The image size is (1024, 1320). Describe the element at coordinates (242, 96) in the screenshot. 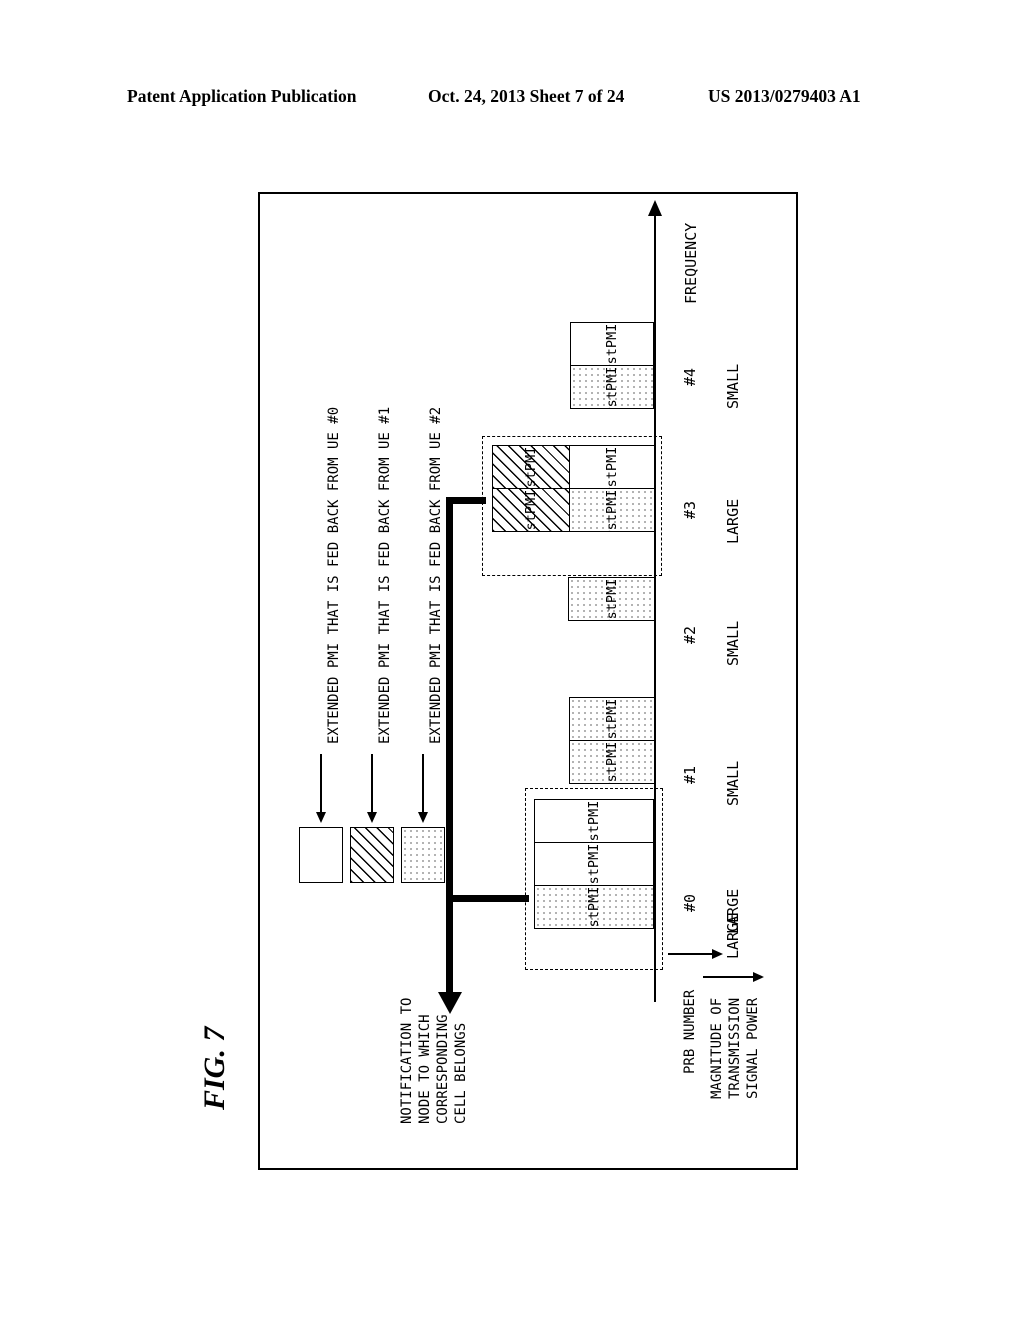

I see `publication-type-label: Patent Application Publication` at that location.